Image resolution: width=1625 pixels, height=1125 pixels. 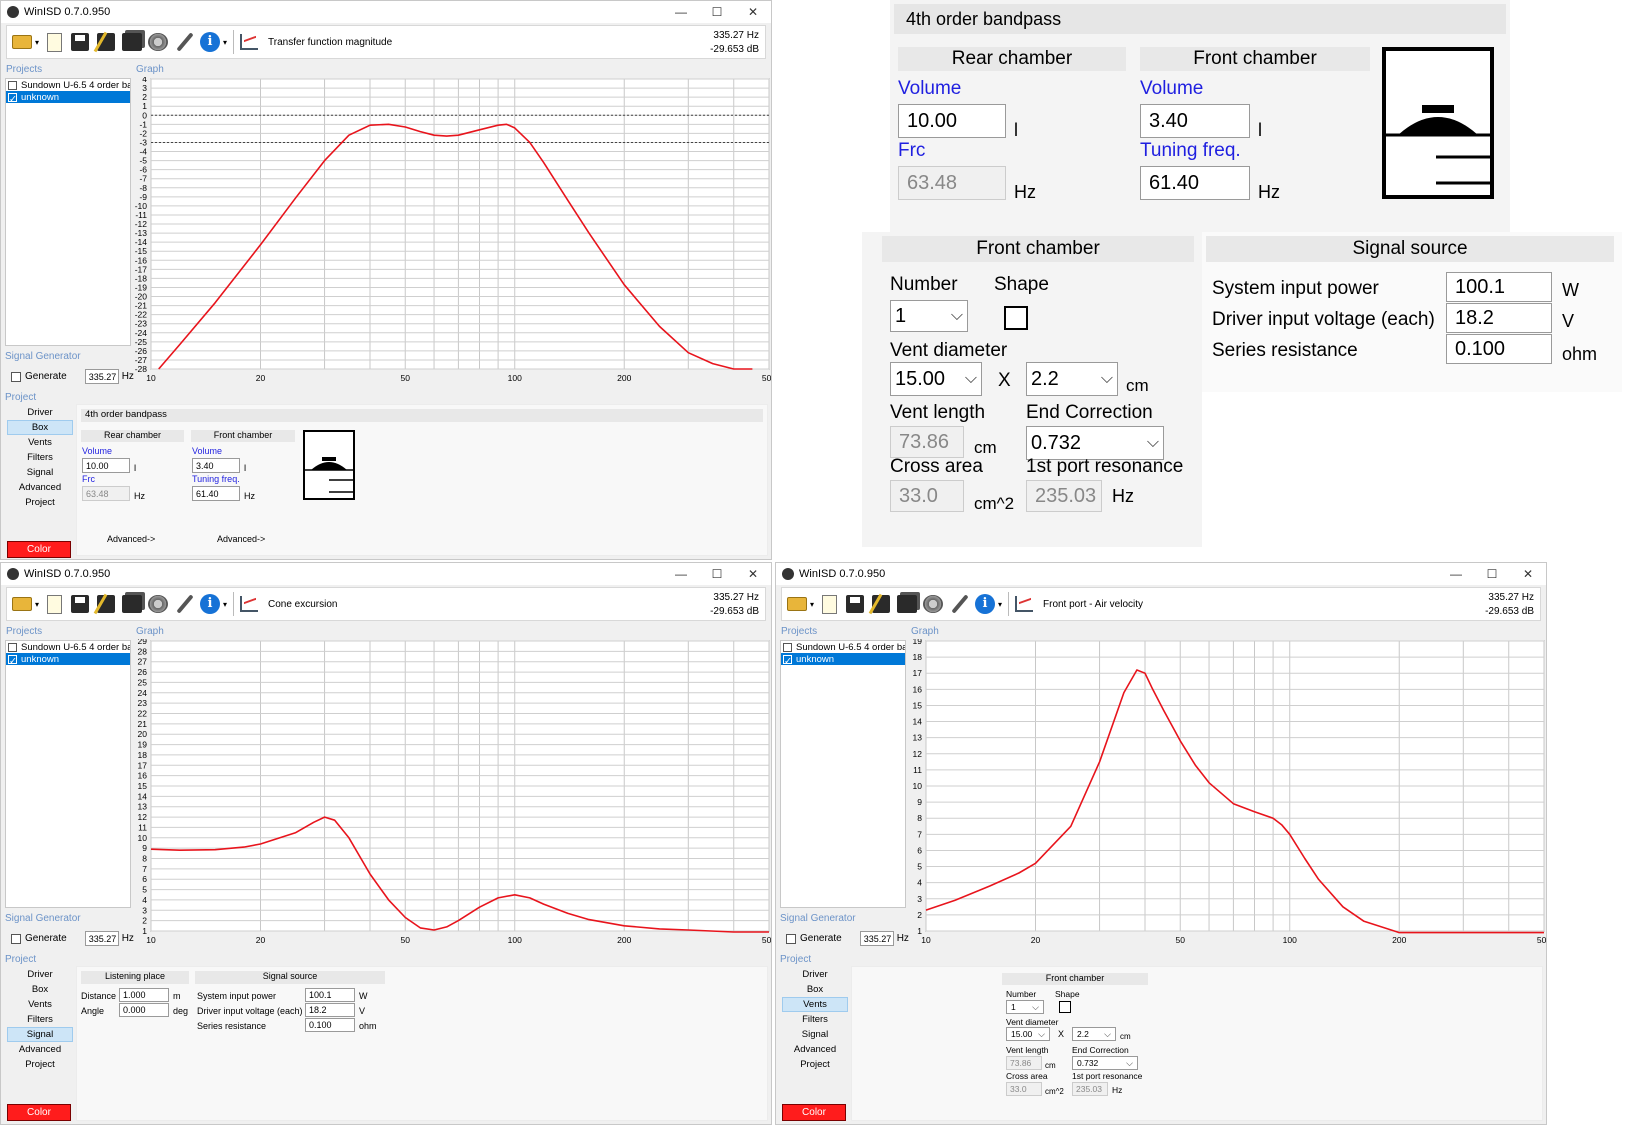 What do you see at coordinates (1499, 287) in the screenshot?
I see `zoom-power-input: 100.1` at bounding box center [1499, 287].